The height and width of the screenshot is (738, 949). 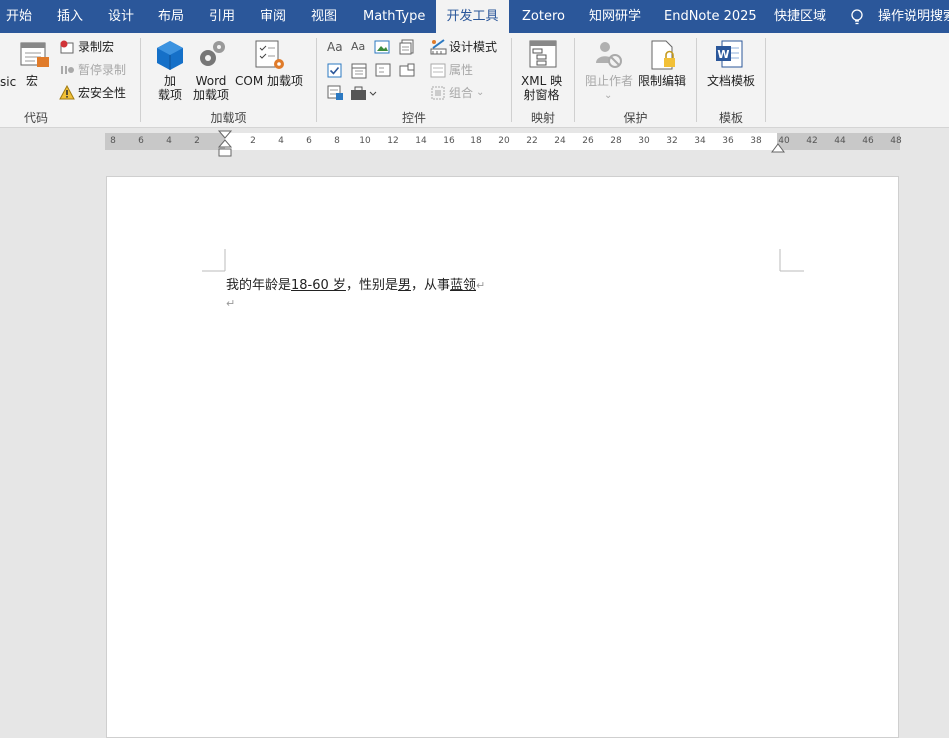 I want to click on pause-recording-button: 暂停录制, so click(x=102, y=70).